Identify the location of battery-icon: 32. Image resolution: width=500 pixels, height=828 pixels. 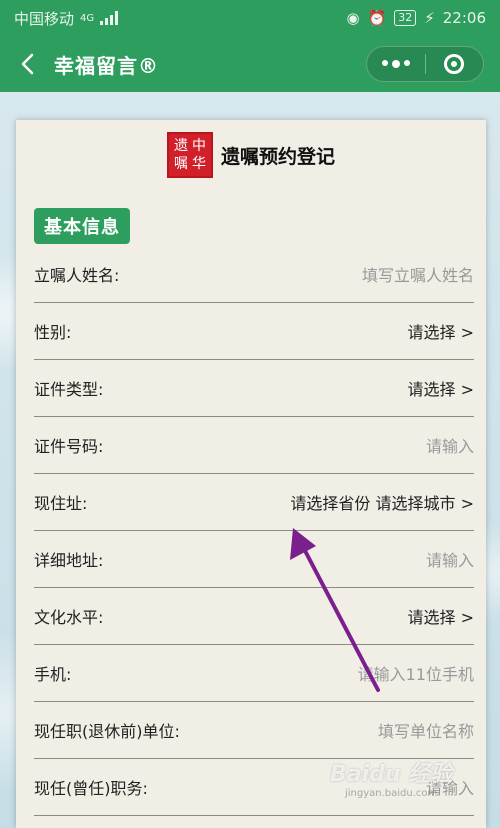
(405, 18).